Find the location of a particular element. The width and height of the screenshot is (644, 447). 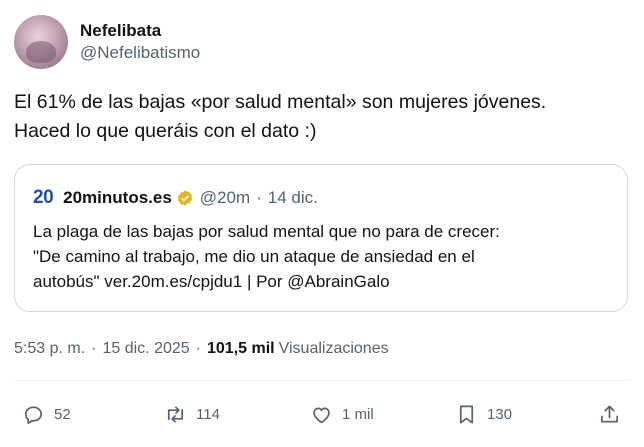

author-display-name: Nefelibata is located at coordinates (140, 31).